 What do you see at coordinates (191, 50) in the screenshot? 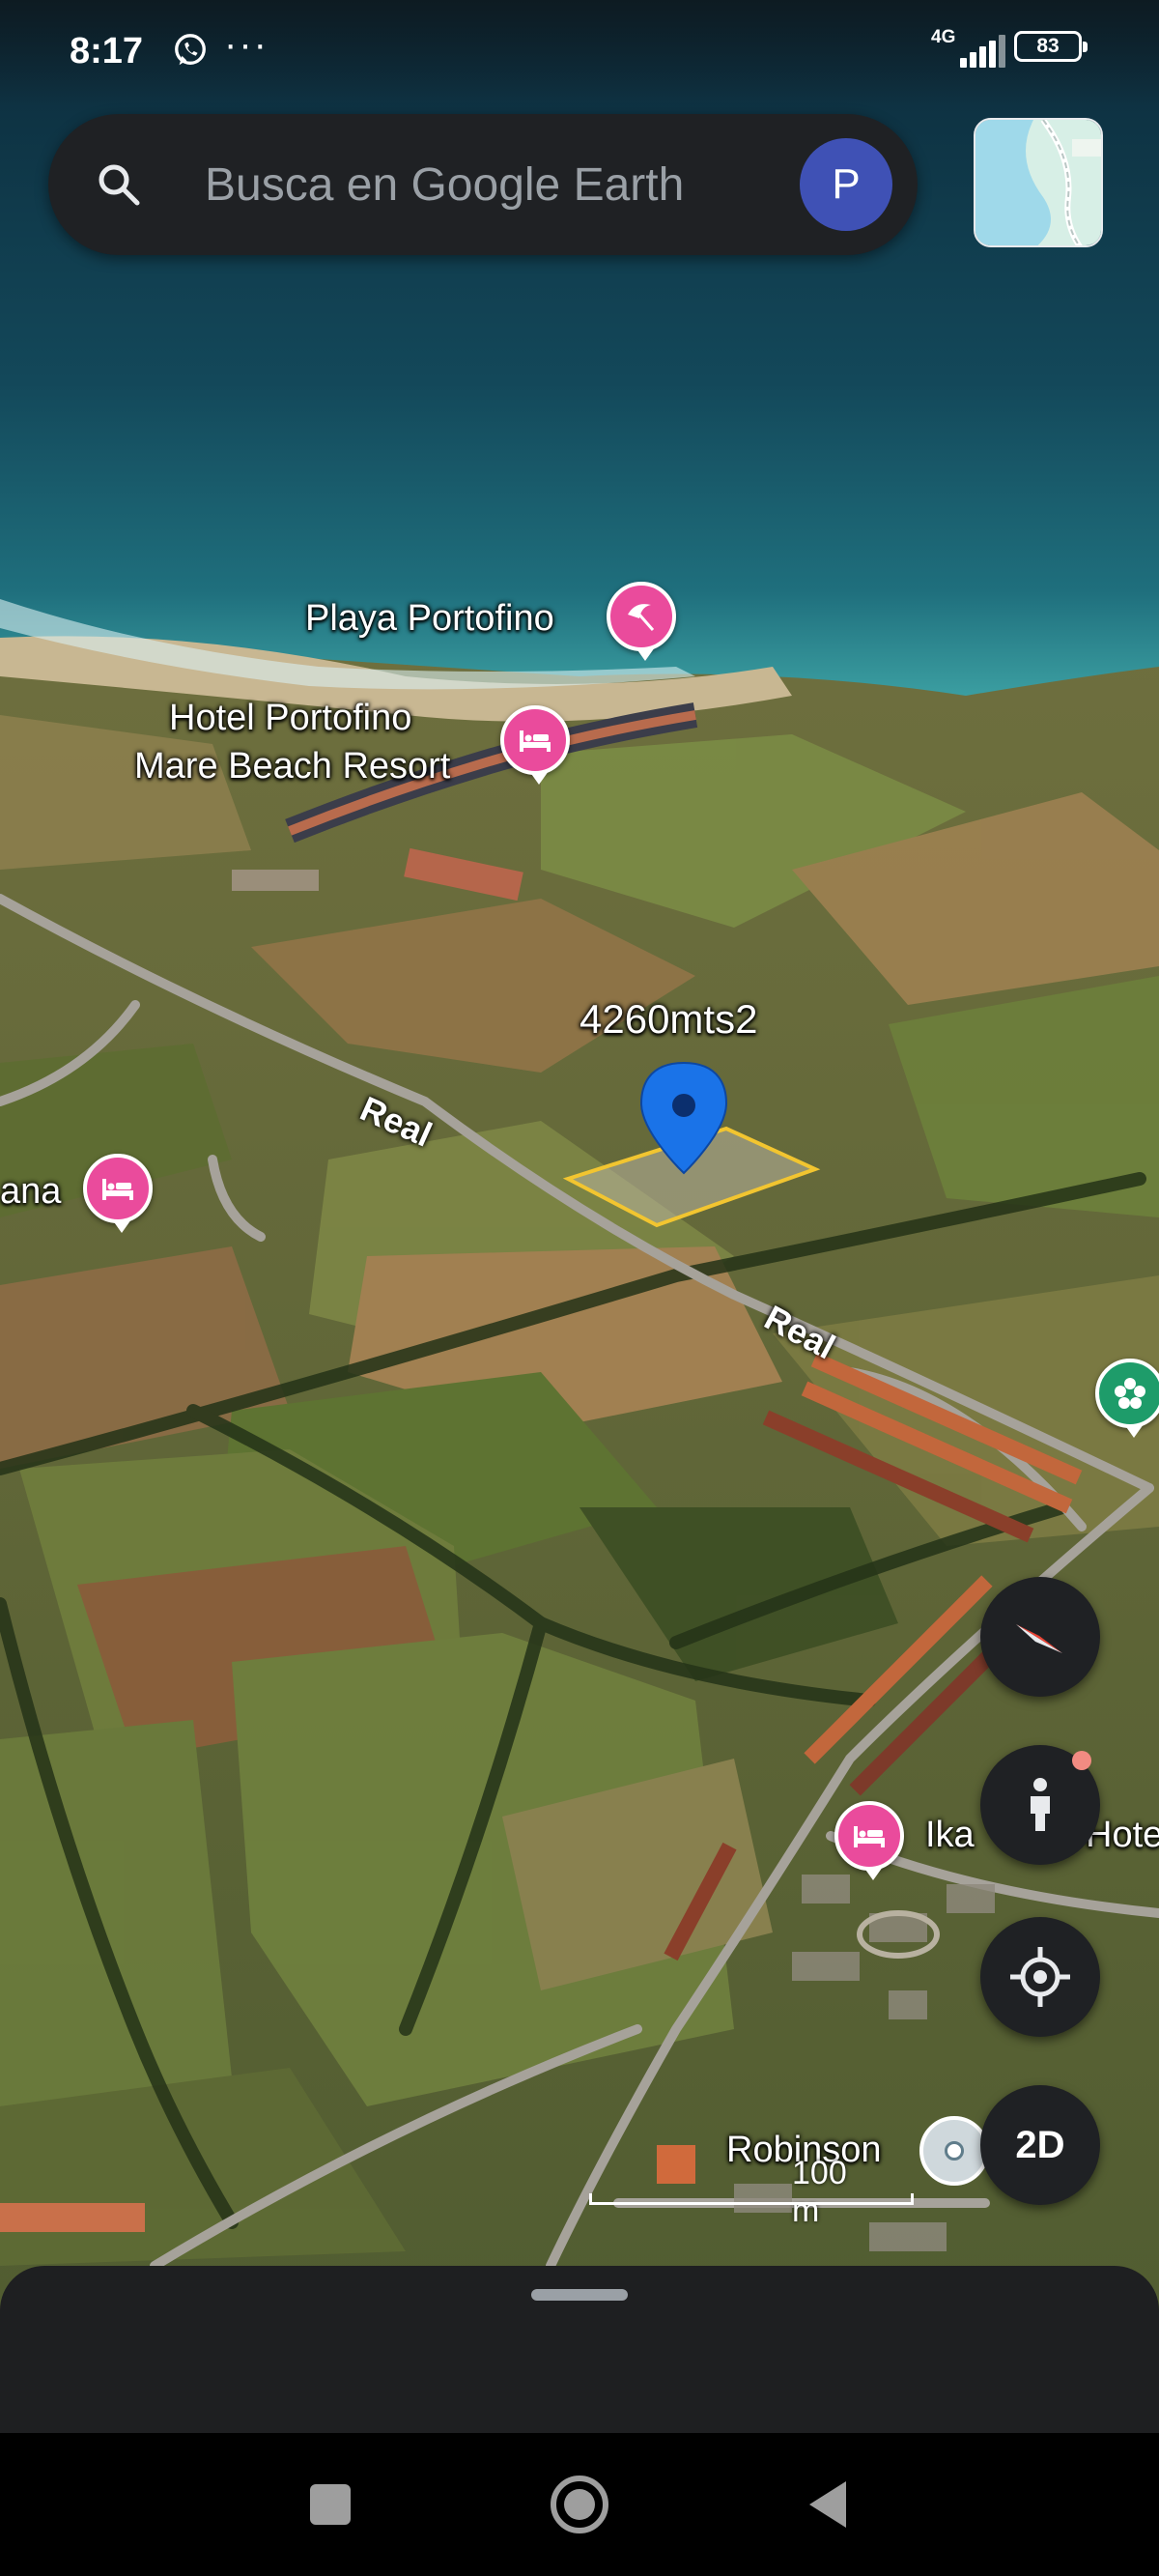
I see `whatsapp-icon` at bounding box center [191, 50].